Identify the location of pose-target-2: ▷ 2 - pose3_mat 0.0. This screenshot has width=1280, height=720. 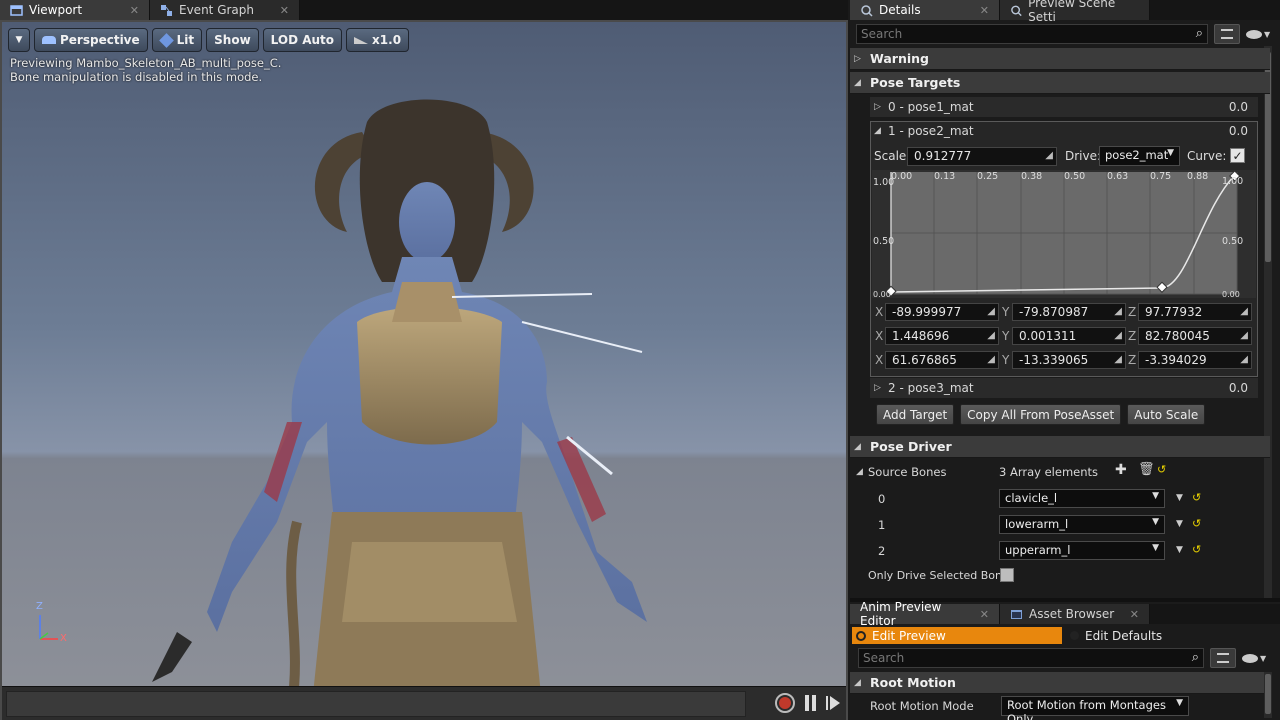
(1064, 388).